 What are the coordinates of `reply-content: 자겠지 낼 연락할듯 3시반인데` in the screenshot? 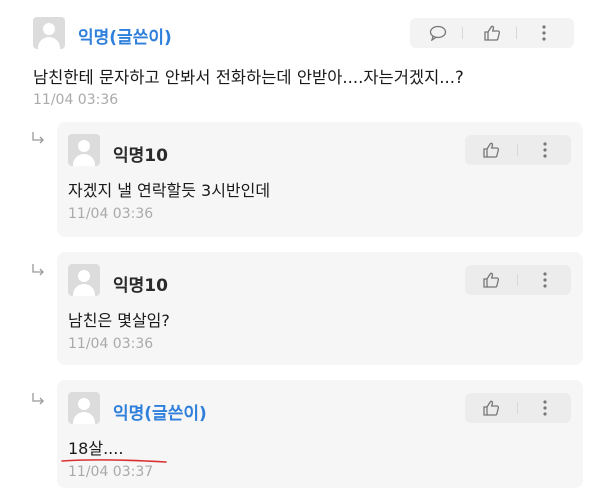 It's located at (169, 190).